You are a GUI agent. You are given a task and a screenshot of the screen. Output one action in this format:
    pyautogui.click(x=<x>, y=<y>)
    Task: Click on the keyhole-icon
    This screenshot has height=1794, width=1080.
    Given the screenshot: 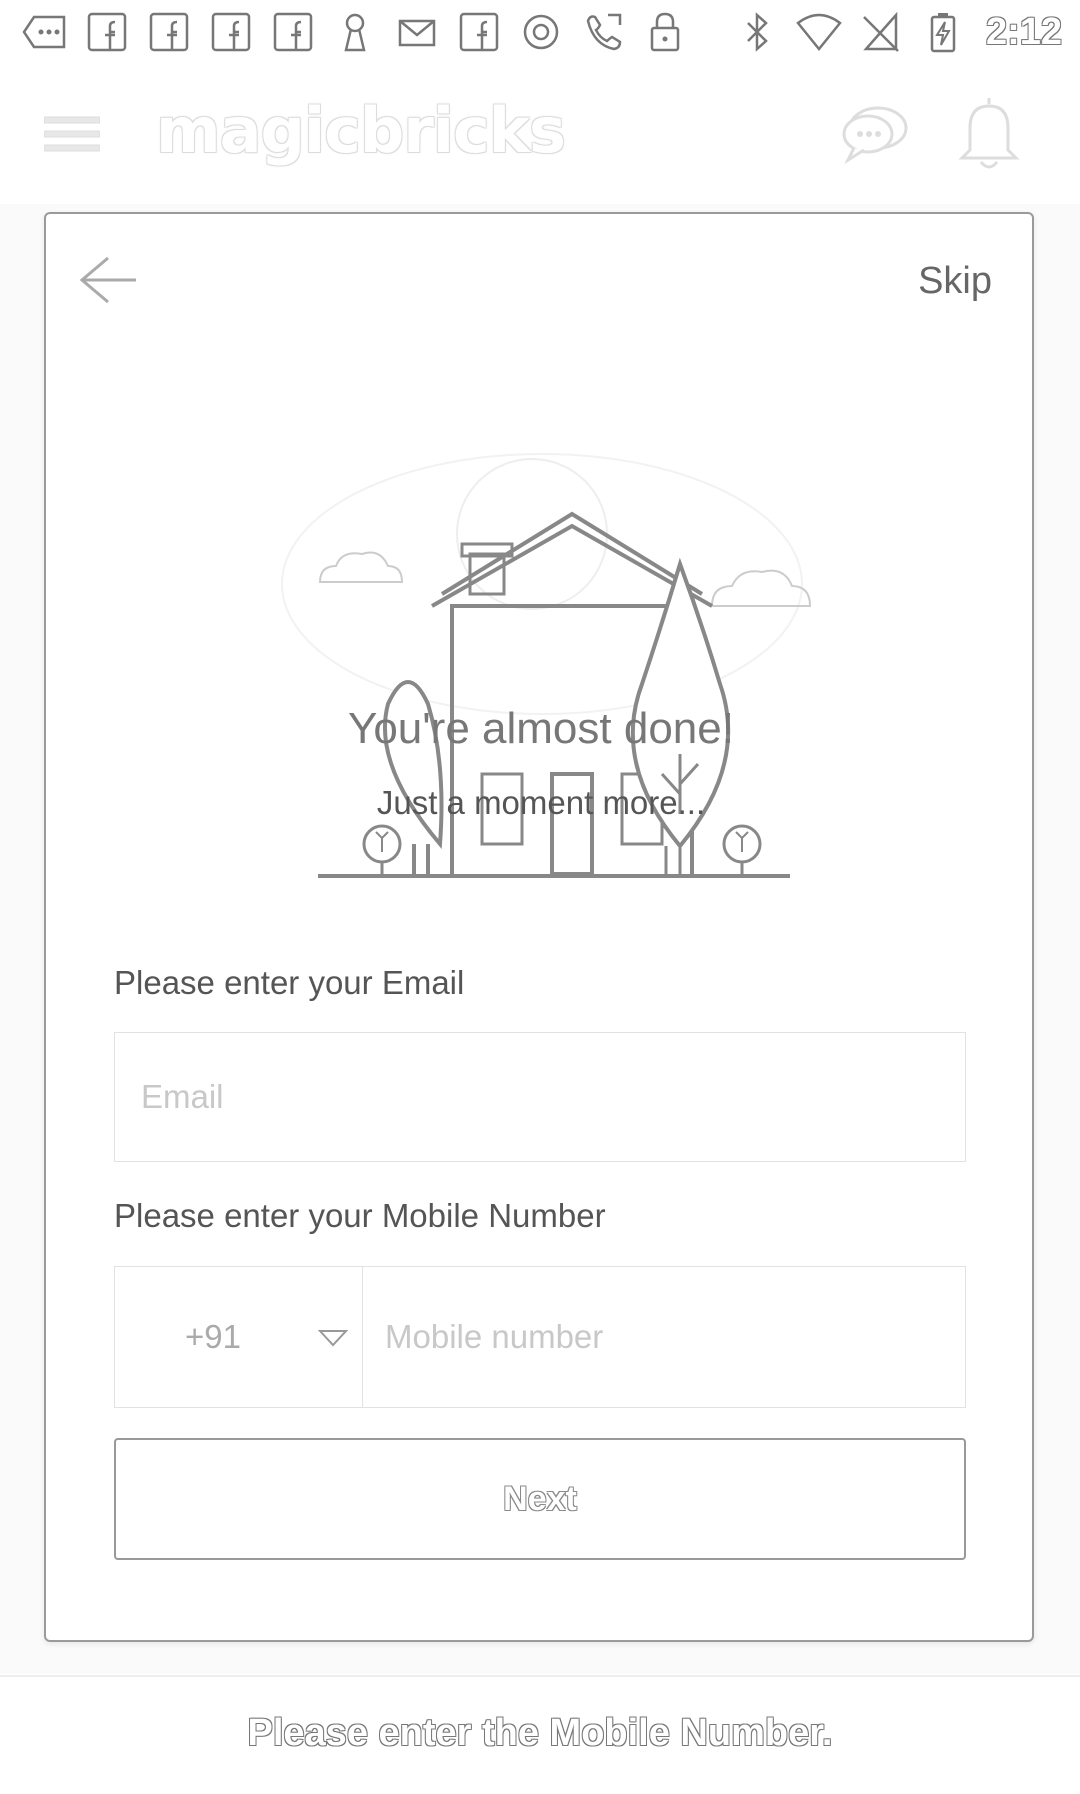 What is the action you would take?
    pyautogui.click(x=355, y=32)
    